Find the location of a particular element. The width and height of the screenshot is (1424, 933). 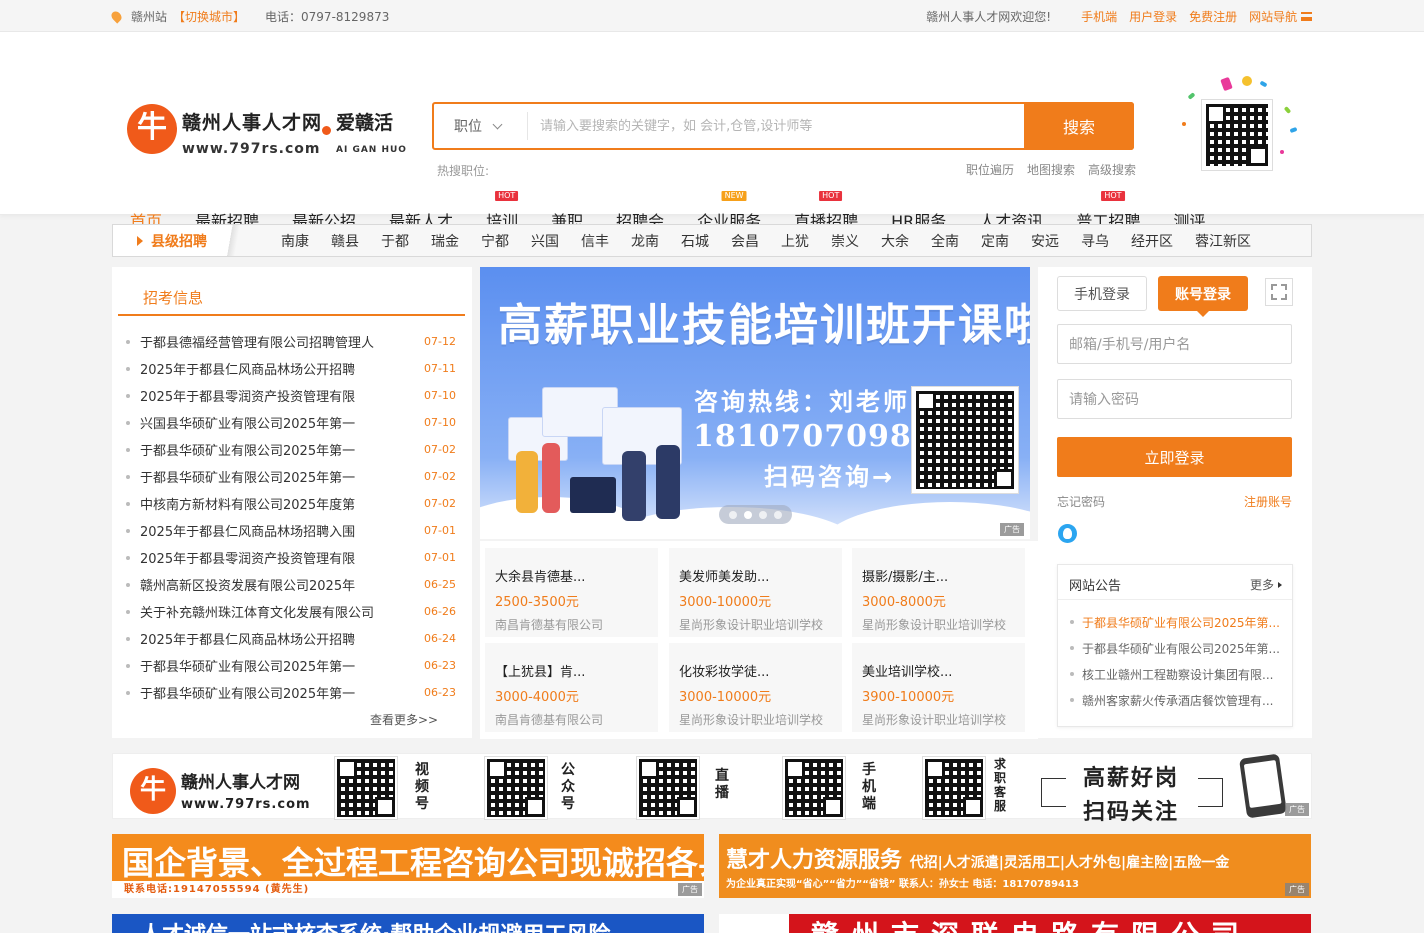

exam-more-link: 查看更多>> is located at coordinates (404, 719).